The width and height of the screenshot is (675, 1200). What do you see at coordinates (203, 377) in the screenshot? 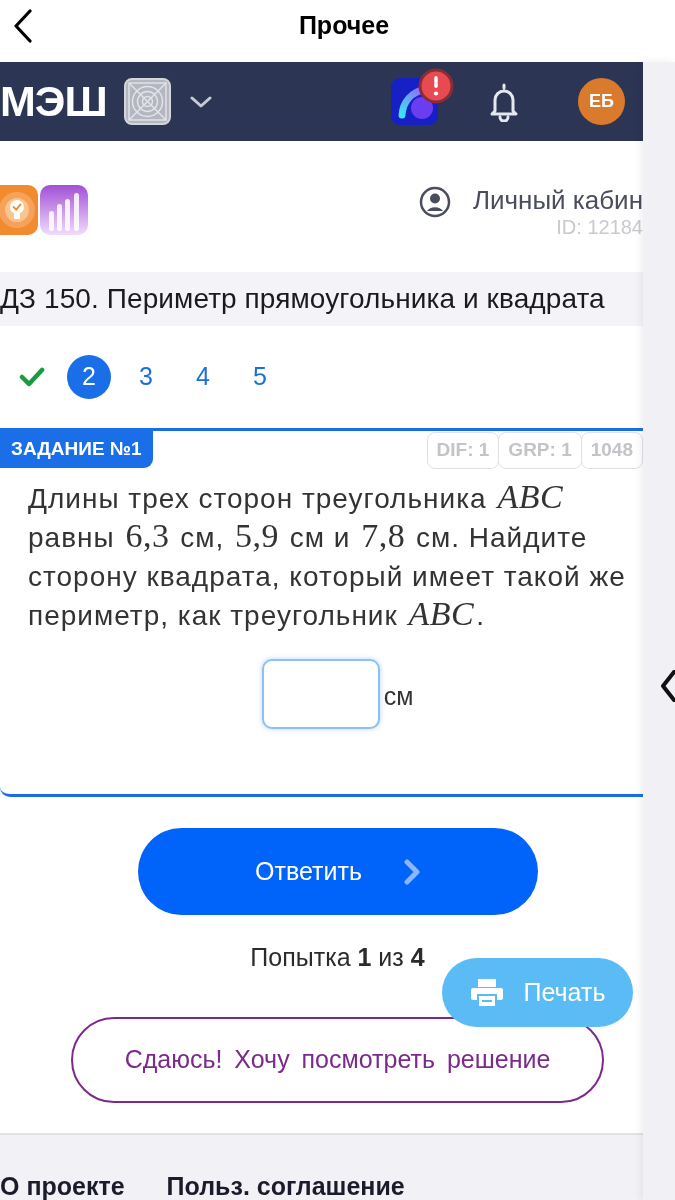
I see `page-link: 4` at bounding box center [203, 377].